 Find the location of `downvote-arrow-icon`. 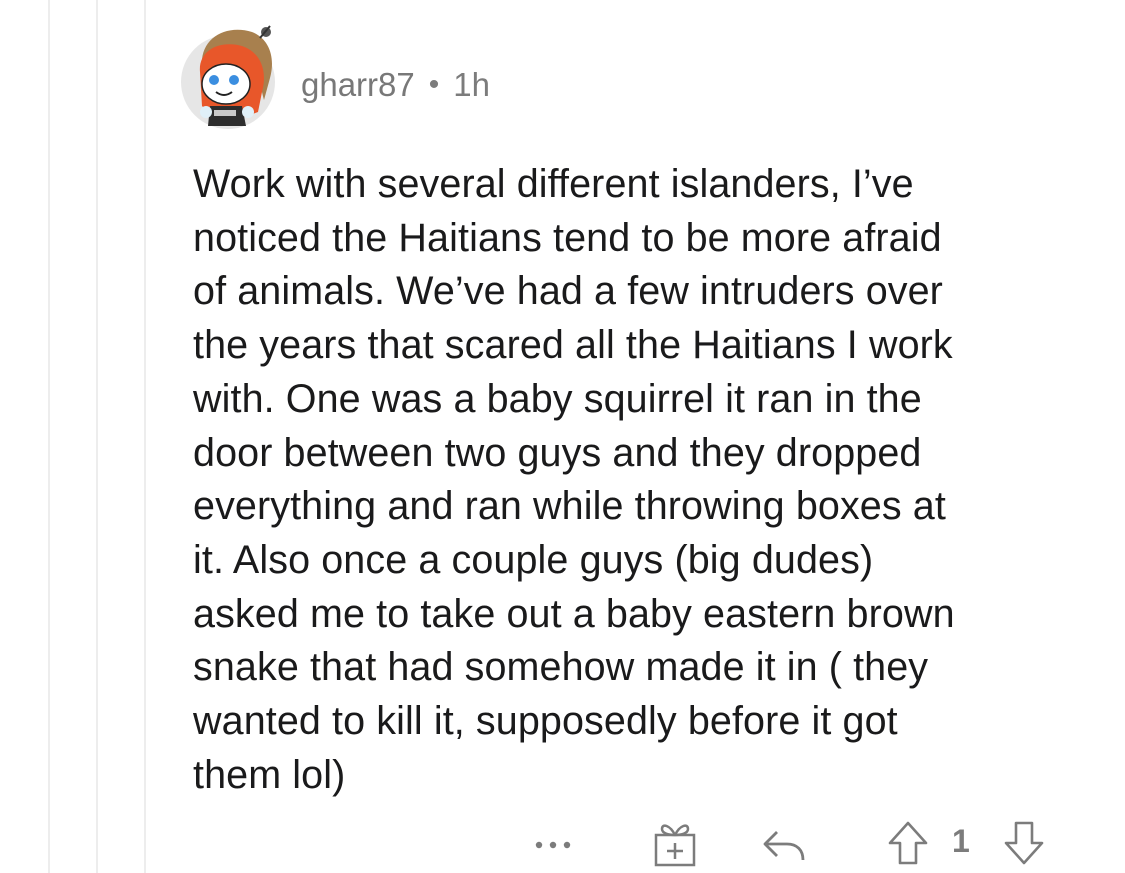

downvote-arrow-icon is located at coordinates (1024, 843).